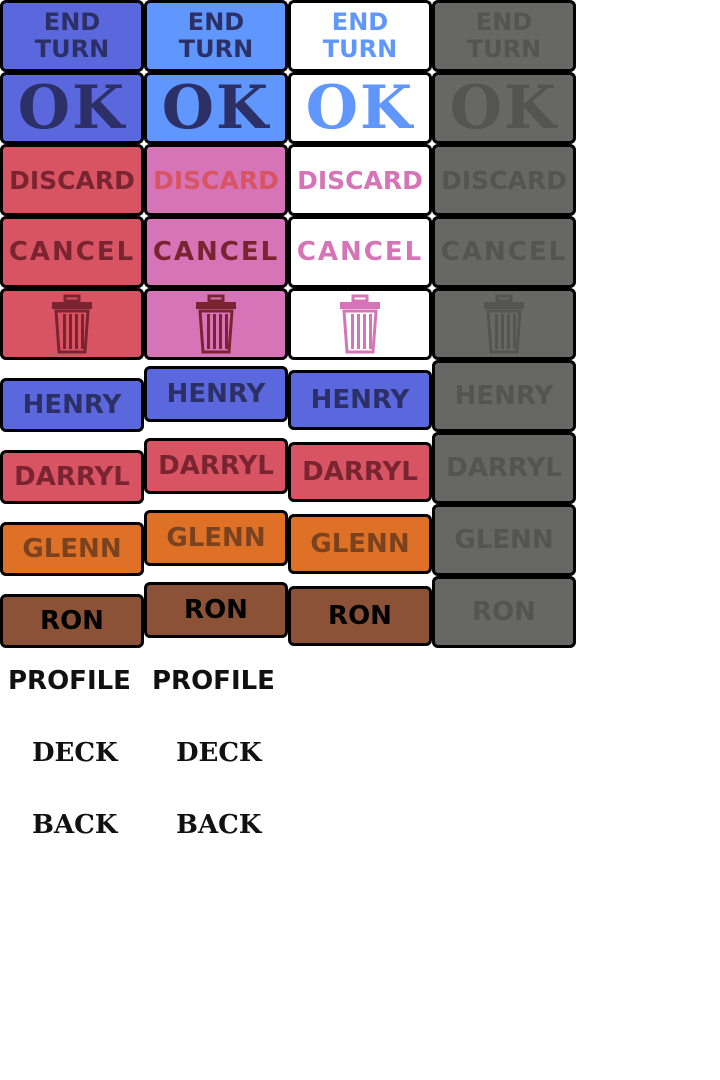 The height and width of the screenshot is (1080, 720). I want to click on end-turn-button-hover: END TURN, so click(216, 36).